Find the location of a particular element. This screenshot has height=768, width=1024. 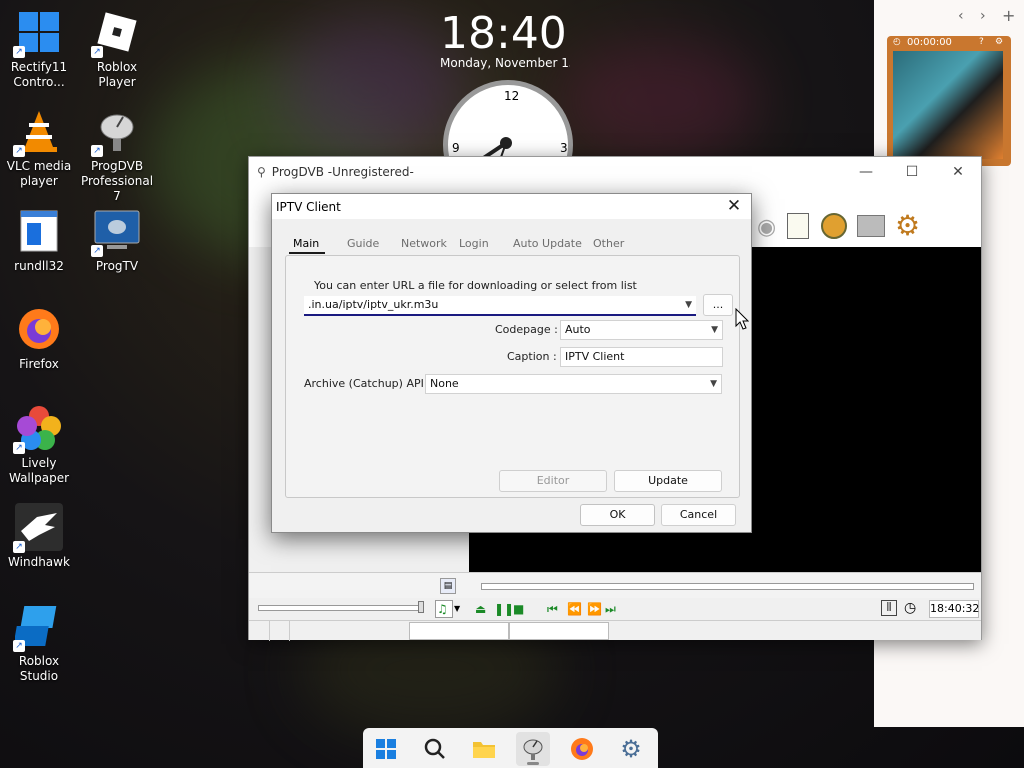

minimize-button: — is located at coordinates (866, 172).